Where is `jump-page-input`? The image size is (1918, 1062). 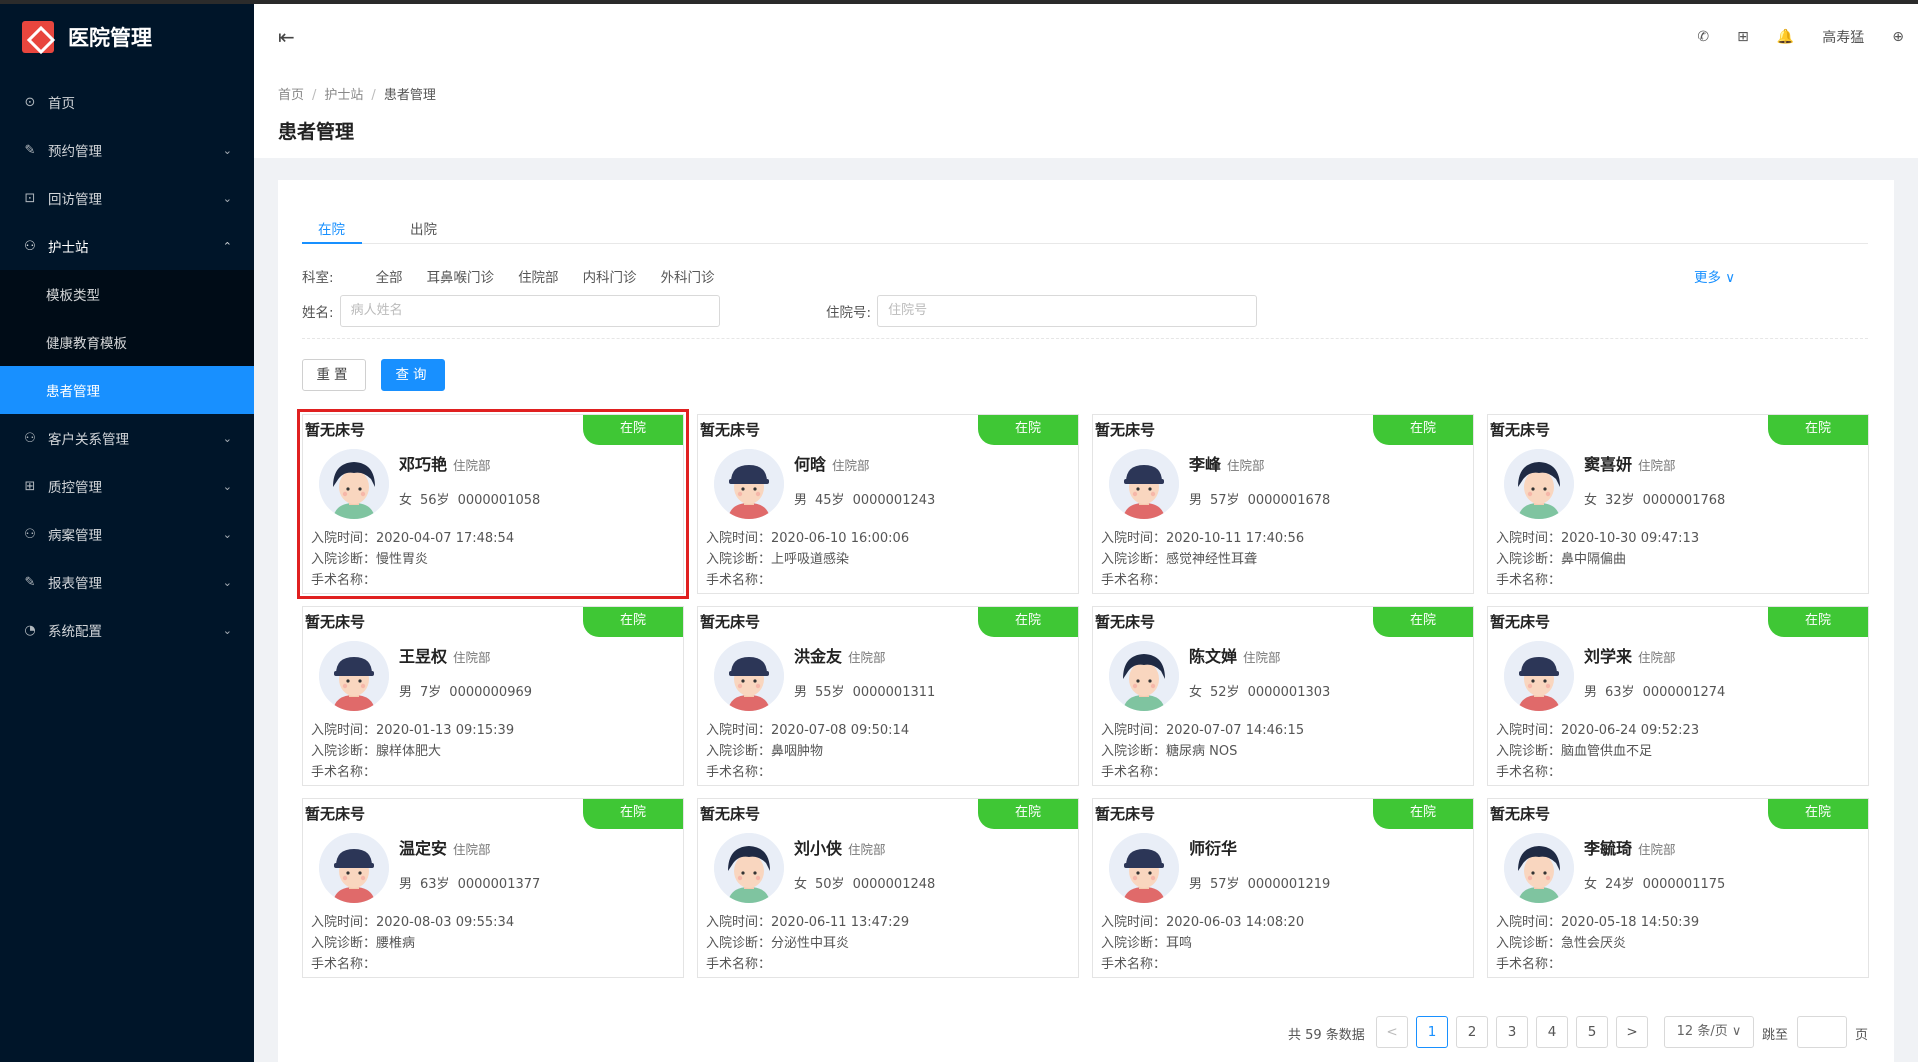
jump-page-input is located at coordinates (1822, 1032).